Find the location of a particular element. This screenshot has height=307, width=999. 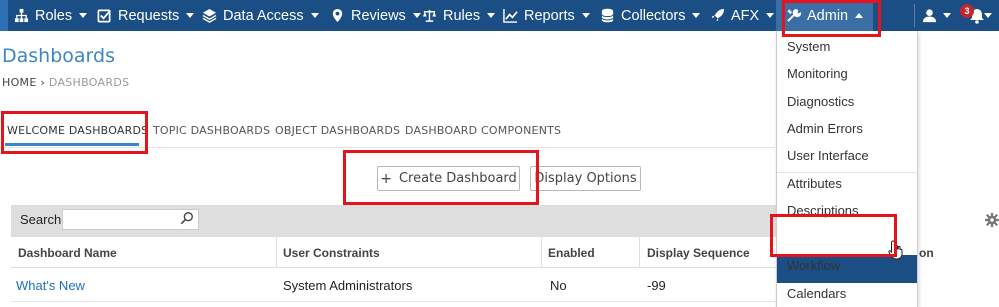

nav-item-reviews: Reviews is located at coordinates (375, 15).